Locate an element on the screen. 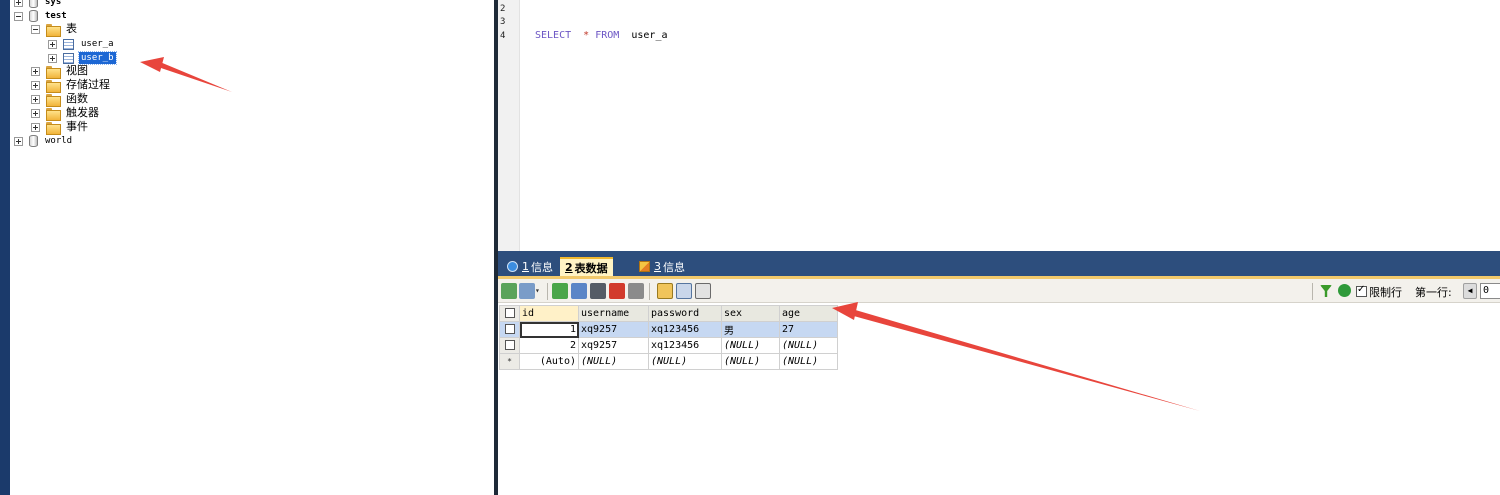 This screenshot has height=495, width=1500. tree-node-functions-folder: 函数 is located at coordinates (60, 99).